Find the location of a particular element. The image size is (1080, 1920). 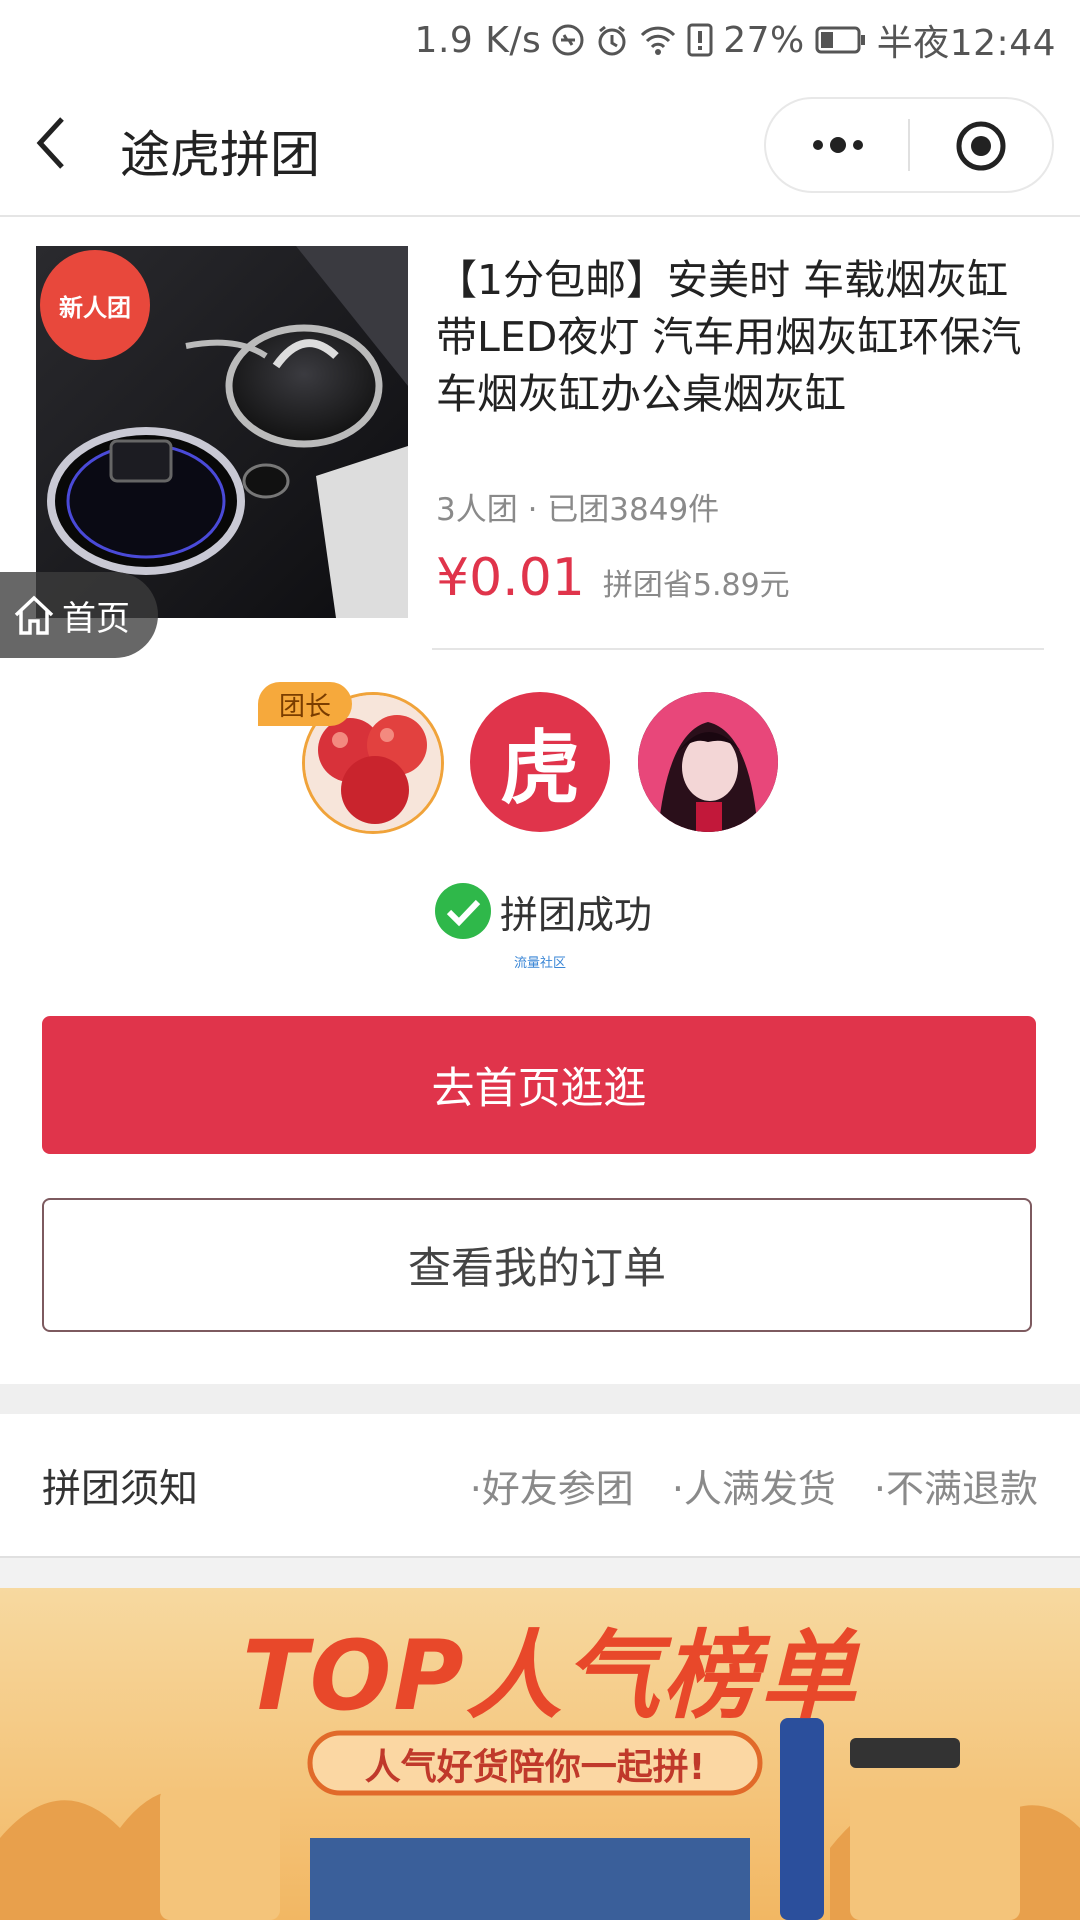

group-info: 3人团 · 已团3849件 is located at coordinates (578, 510).